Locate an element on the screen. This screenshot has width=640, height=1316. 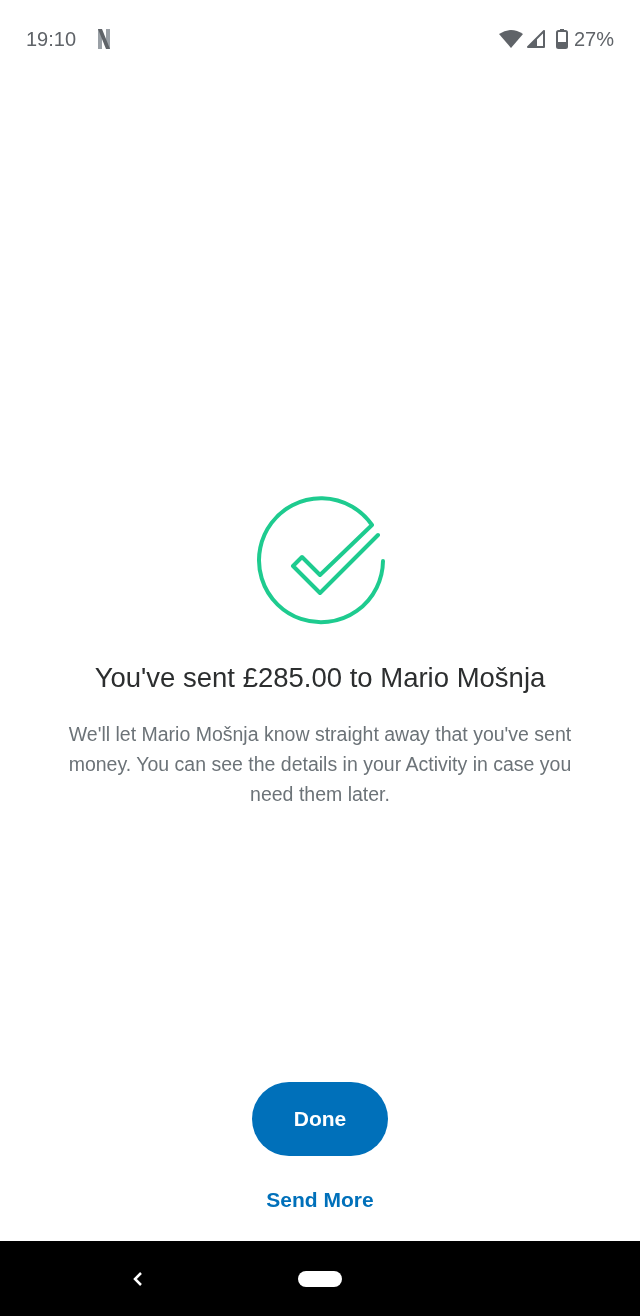
confirmation-title: You've sent £285.00 to Mario Mošnja is located at coordinates (320, 678).